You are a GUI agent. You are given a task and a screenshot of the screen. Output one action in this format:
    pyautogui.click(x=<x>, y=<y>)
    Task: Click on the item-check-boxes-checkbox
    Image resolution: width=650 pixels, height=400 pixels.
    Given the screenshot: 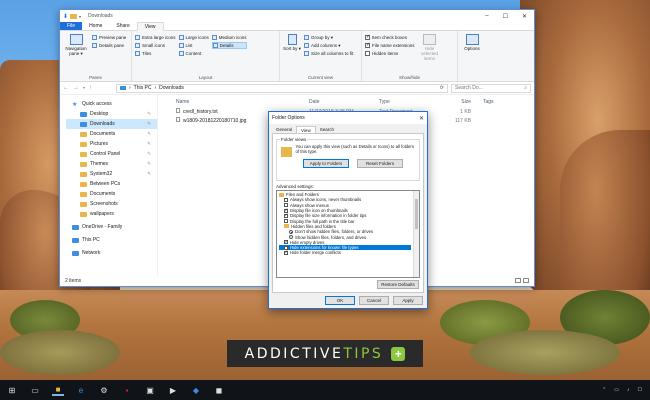 What is the action you would take?
    pyautogui.click(x=367, y=37)
    